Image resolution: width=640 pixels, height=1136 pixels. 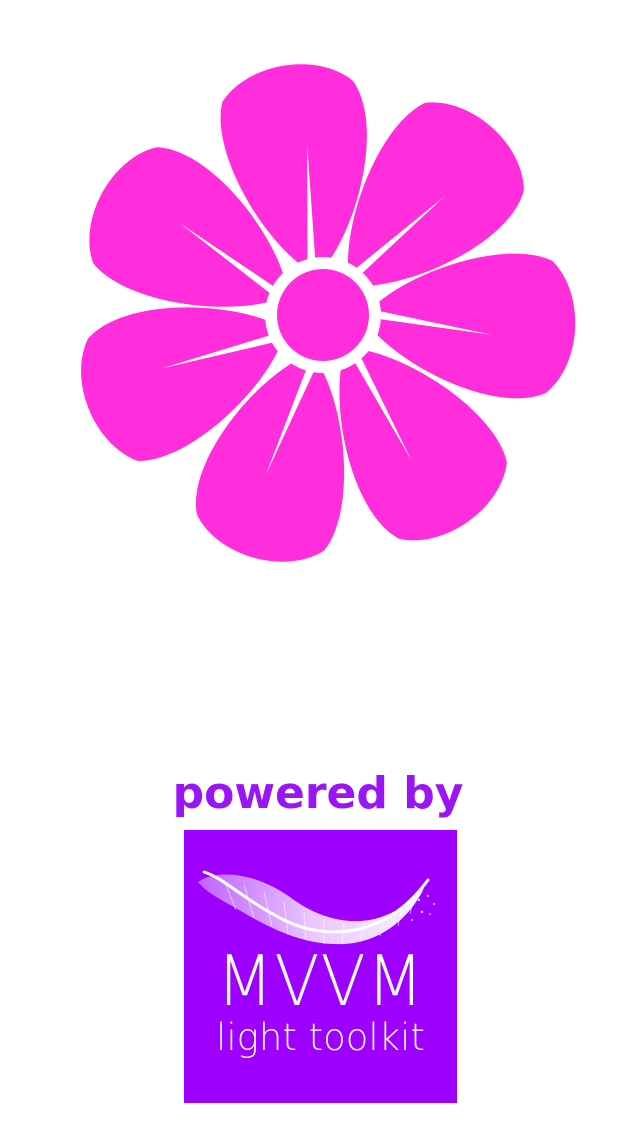 What do you see at coordinates (320, 981) in the screenshot?
I see `logo-title: MVVM` at bounding box center [320, 981].